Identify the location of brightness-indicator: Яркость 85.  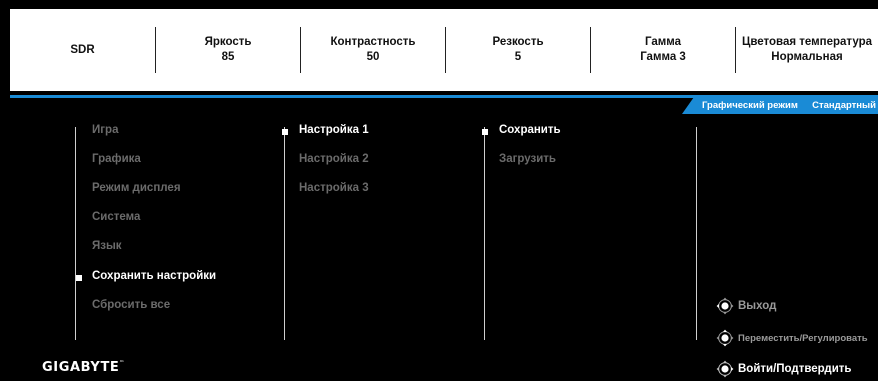
(228, 50).